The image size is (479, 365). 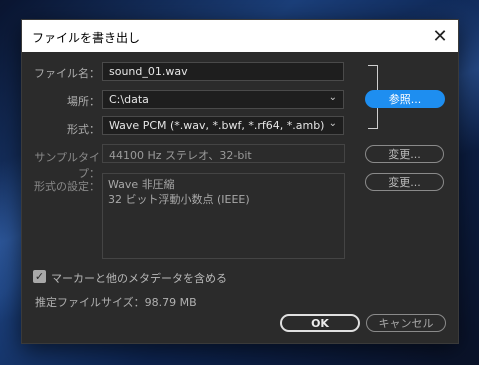 I want to click on title-bar: ファイルを書き出し ✕, so click(x=240, y=36).